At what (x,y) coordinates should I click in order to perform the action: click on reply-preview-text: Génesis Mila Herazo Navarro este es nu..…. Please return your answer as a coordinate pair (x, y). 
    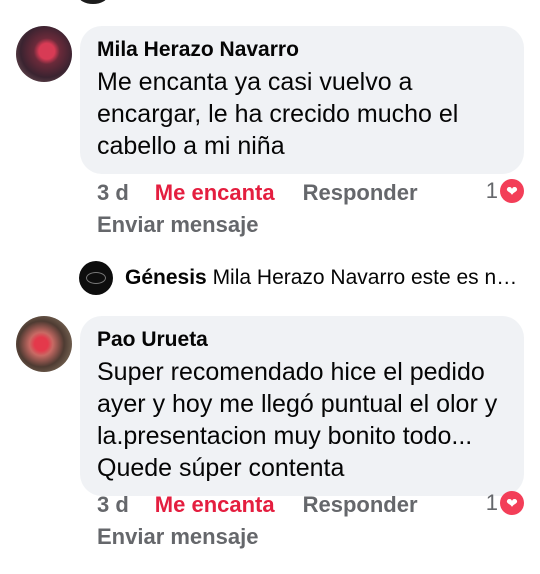
    Looking at the image, I should click on (322, 278).